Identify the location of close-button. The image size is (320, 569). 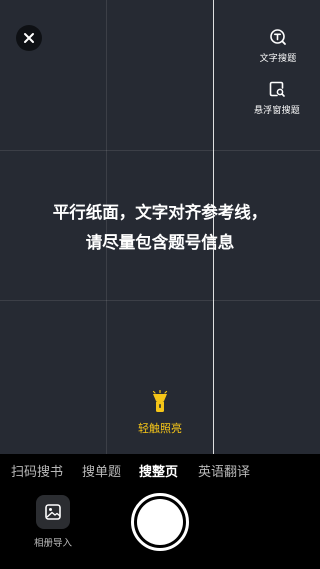
(29, 38).